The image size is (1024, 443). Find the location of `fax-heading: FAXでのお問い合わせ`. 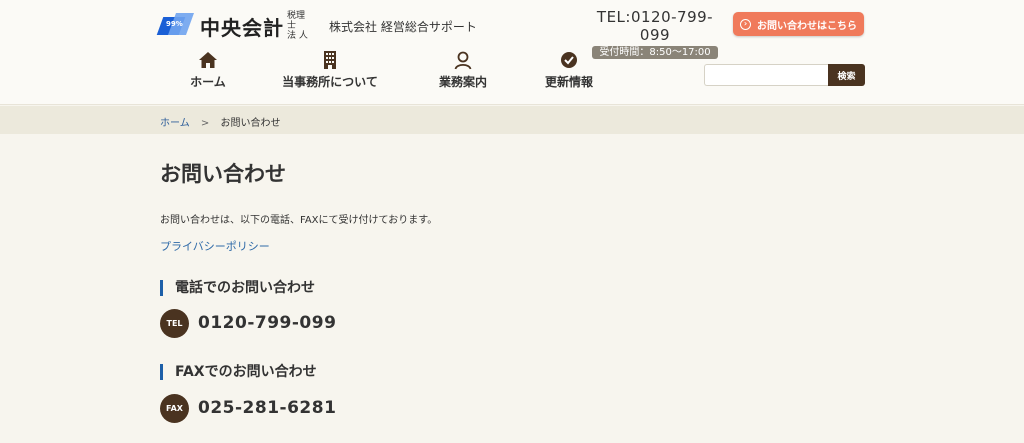

fax-heading: FAXでのお問い合わせ is located at coordinates (238, 372).